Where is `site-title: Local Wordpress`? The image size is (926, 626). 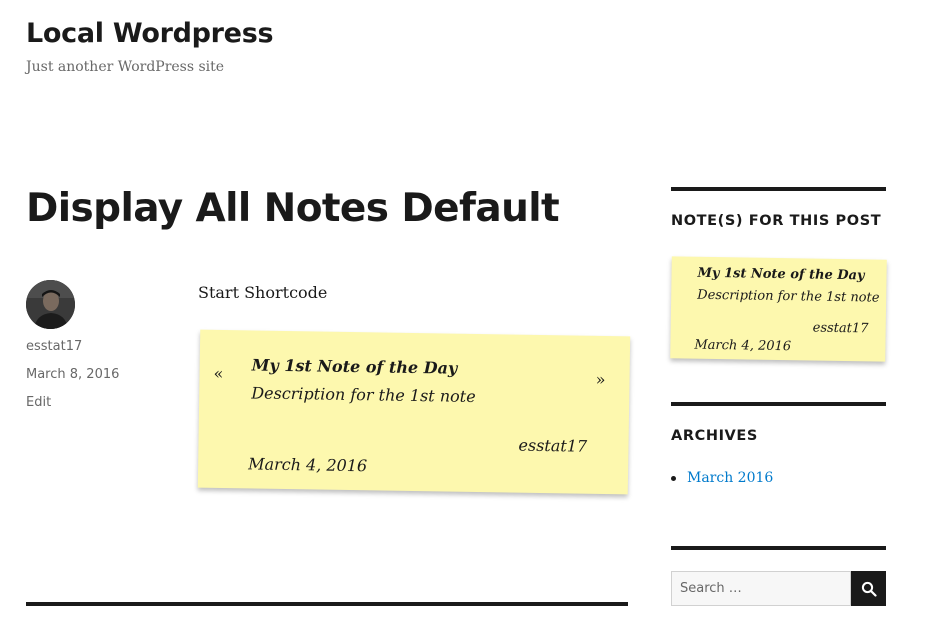
site-title: Local Wordpress is located at coordinates (150, 33).